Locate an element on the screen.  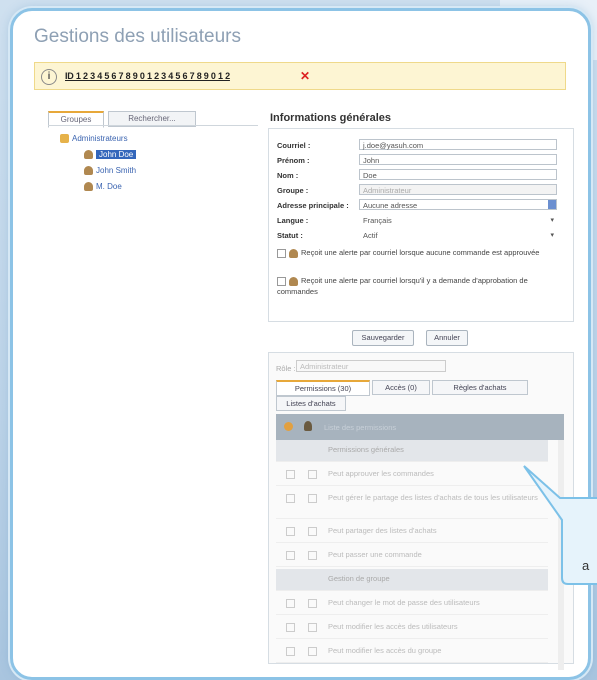
permission-label: Peut passer une commande is located at coordinates (375, 554).